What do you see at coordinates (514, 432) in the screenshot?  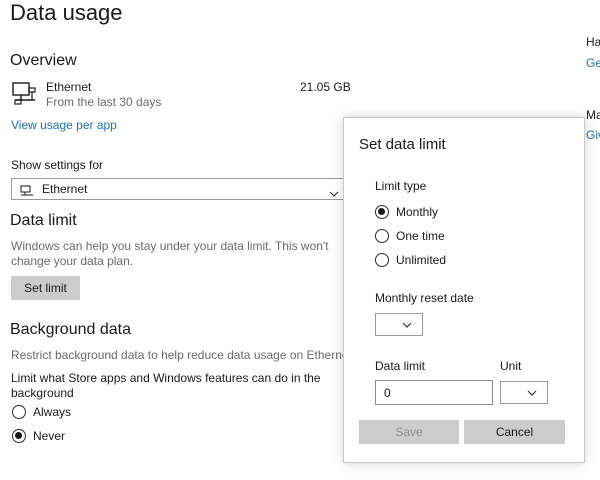 I see `cancel-button: Cancel` at bounding box center [514, 432].